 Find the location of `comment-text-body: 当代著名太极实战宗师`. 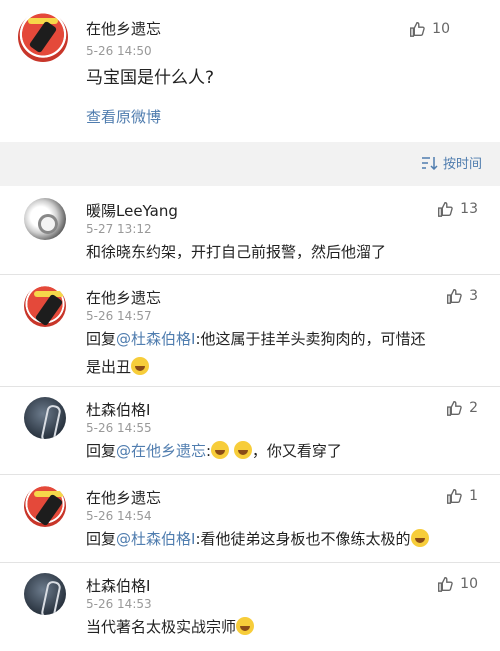

comment-text-body: 当代著名太极实战宗师 is located at coordinates (161, 627).